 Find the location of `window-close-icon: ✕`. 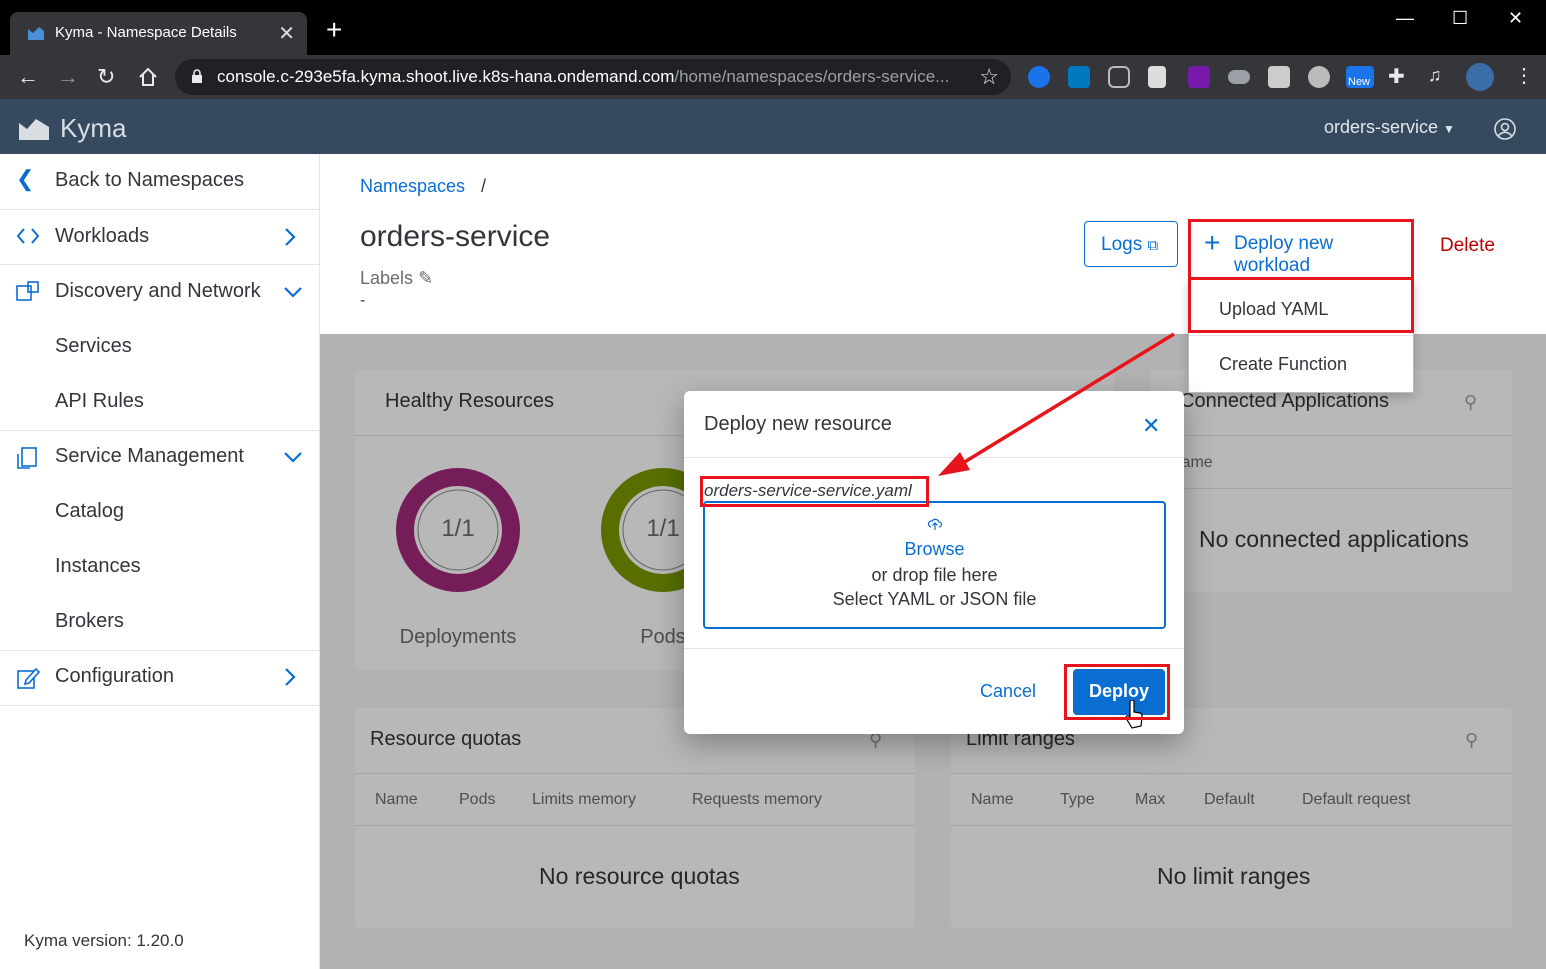

window-close-icon: ✕ is located at coordinates (1515, 18).